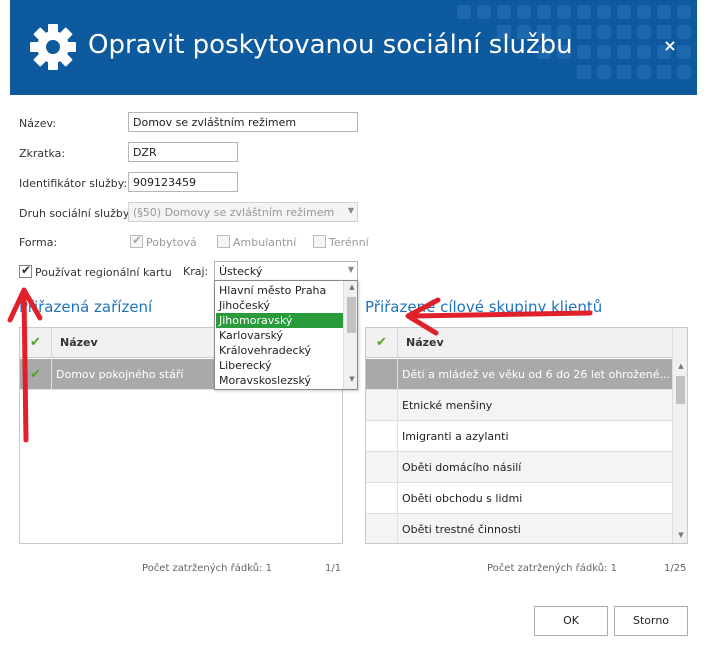 This screenshot has width=707, height=655. What do you see at coordinates (670, 46) in the screenshot?
I see `close-icon: ×` at bounding box center [670, 46].